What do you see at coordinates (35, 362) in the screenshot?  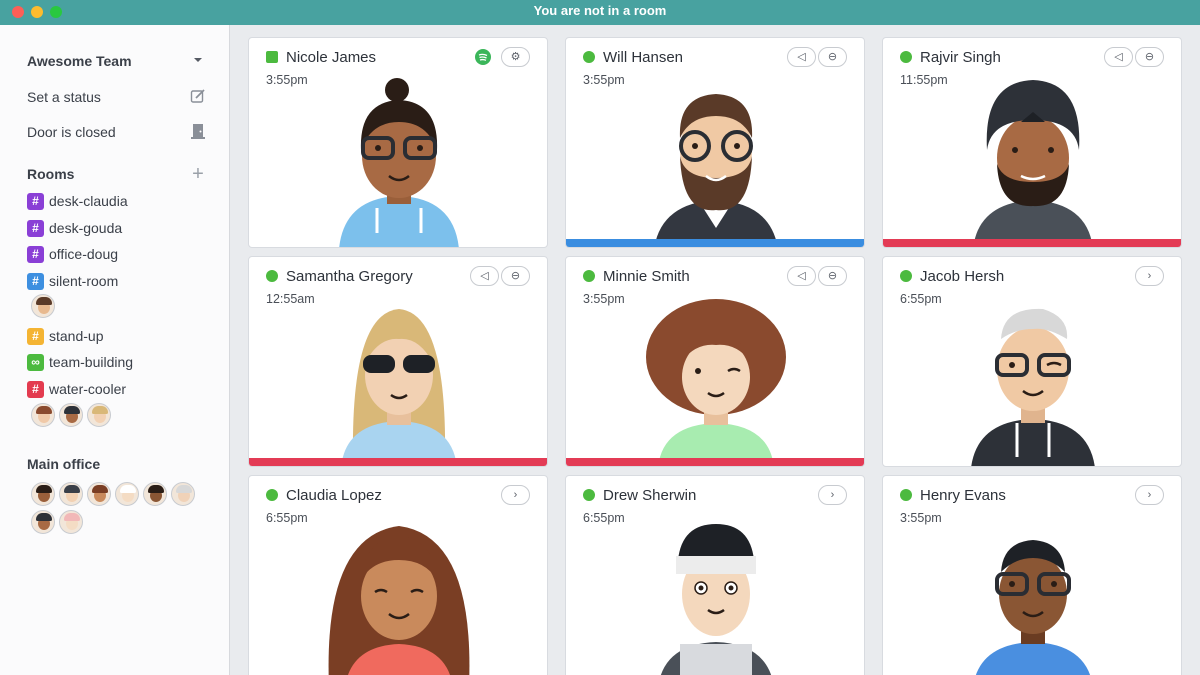 I see `infinity-icon: ∞` at bounding box center [35, 362].